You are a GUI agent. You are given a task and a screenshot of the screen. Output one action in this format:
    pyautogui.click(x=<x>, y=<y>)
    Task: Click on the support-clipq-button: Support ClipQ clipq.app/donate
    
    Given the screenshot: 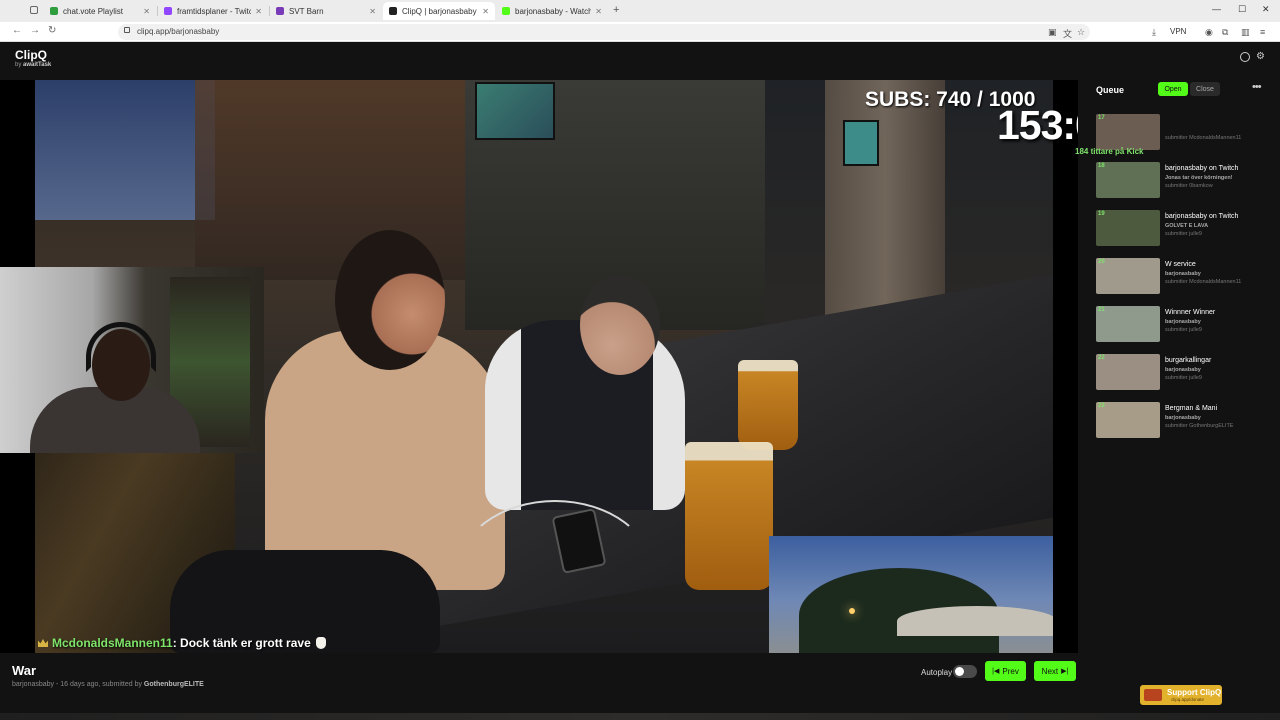 What is the action you would take?
    pyautogui.click(x=1181, y=695)
    